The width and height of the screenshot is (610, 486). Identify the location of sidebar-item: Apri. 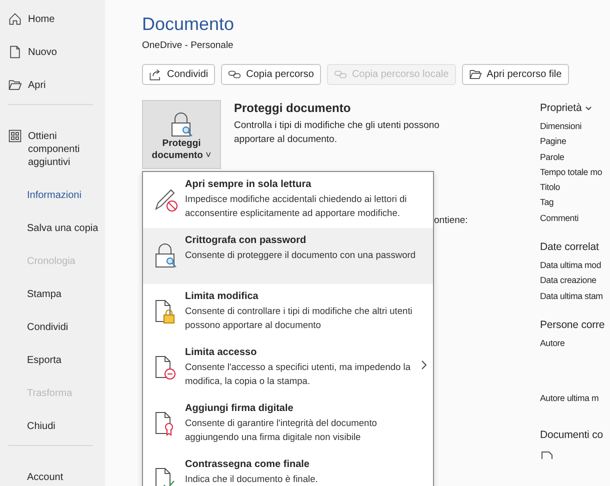
(52, 91).